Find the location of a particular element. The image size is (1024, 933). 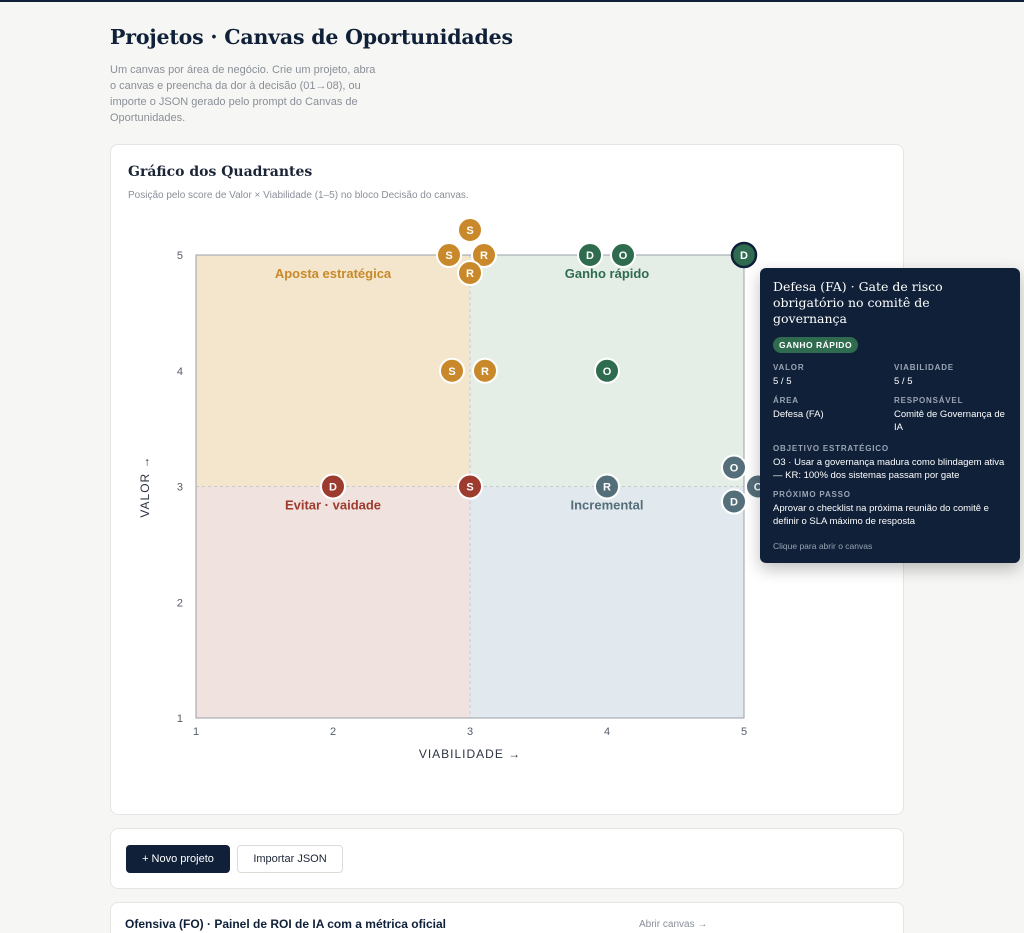

responsavel-label: RESPONSÁVEL is located at coordinates (929, 400).